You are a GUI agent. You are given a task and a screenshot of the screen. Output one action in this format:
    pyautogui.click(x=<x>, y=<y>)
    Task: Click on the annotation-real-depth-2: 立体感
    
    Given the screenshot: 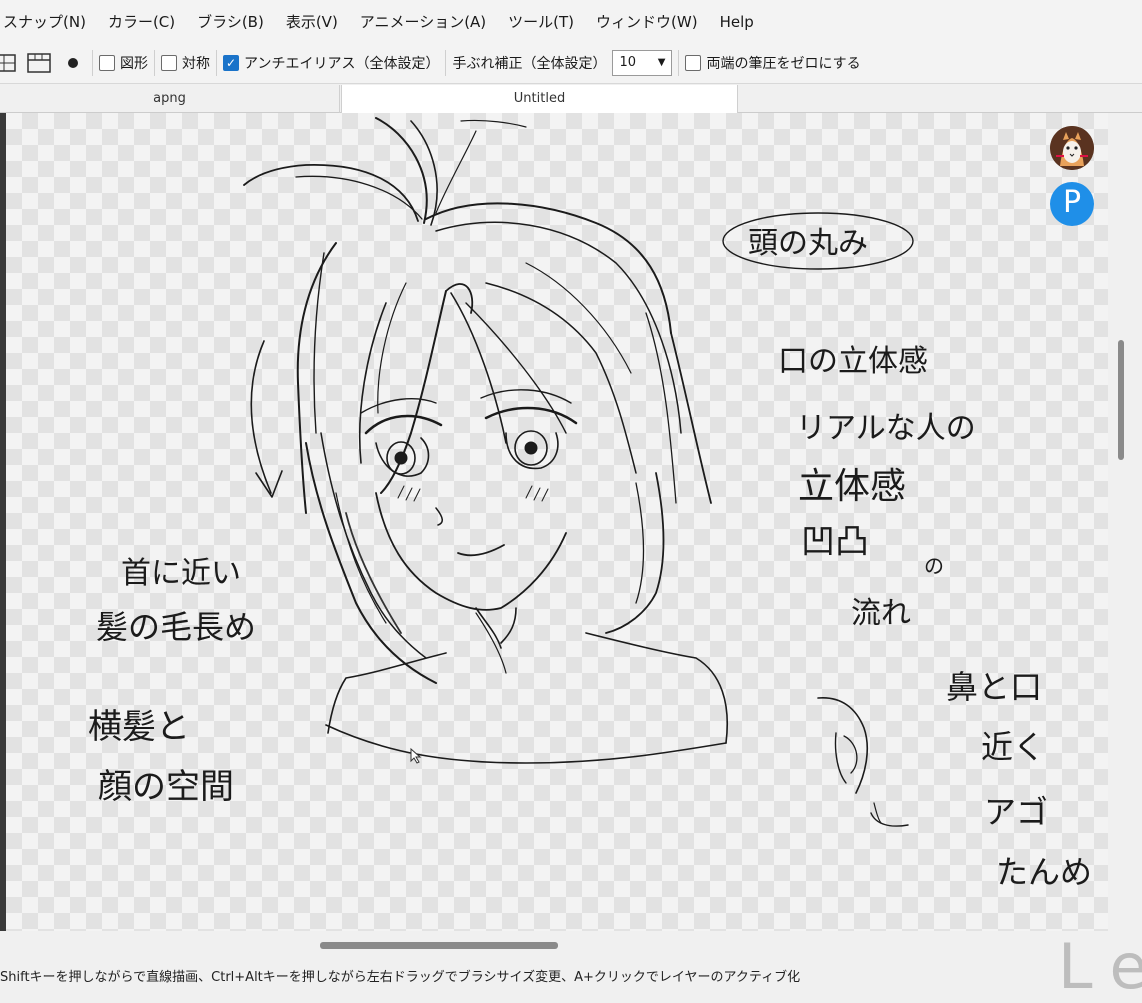 What is the action you would take?
    pyautogui.click(x=852, y=486)
    